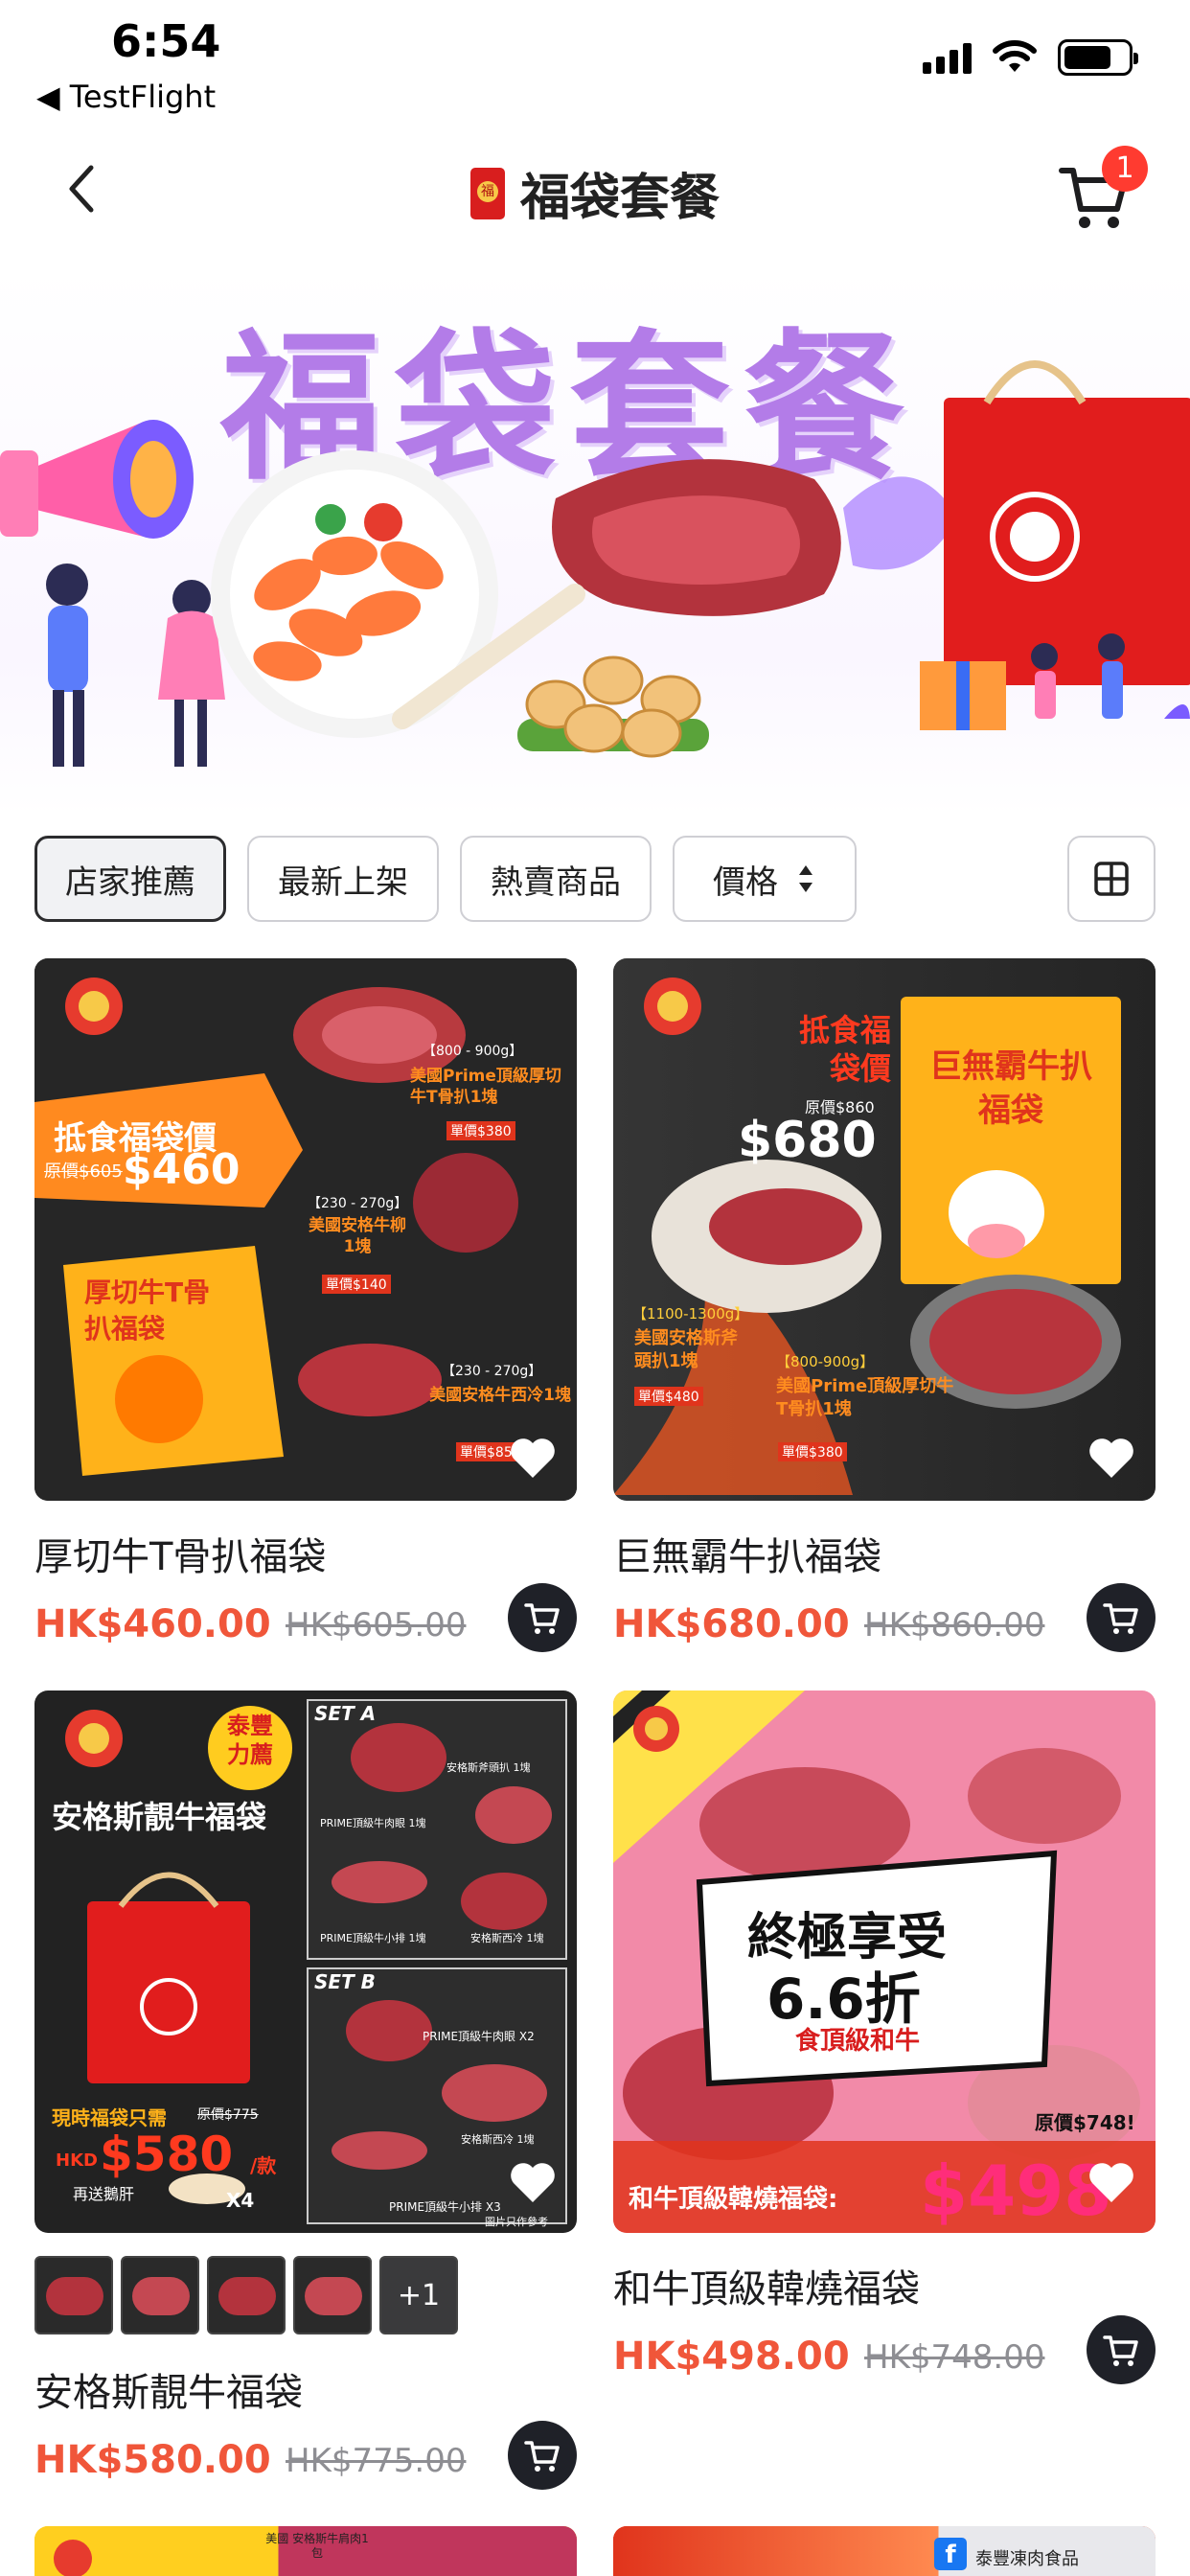 This screenshot has height=2576, width=1190. Describe the element at coordinates (445, 2207) in the screenshot. I see `poster-b3: PRIME頂級牛小排 X3` at that location.